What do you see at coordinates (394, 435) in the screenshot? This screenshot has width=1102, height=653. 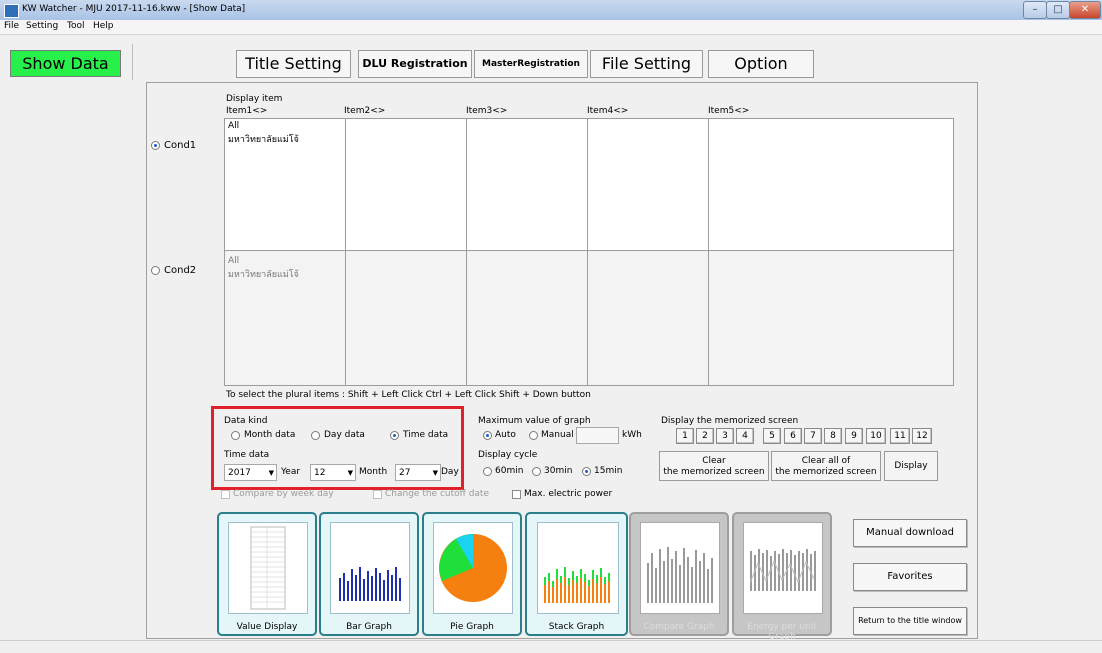 I see `time-data-radio` at bounding box center [394, 435].